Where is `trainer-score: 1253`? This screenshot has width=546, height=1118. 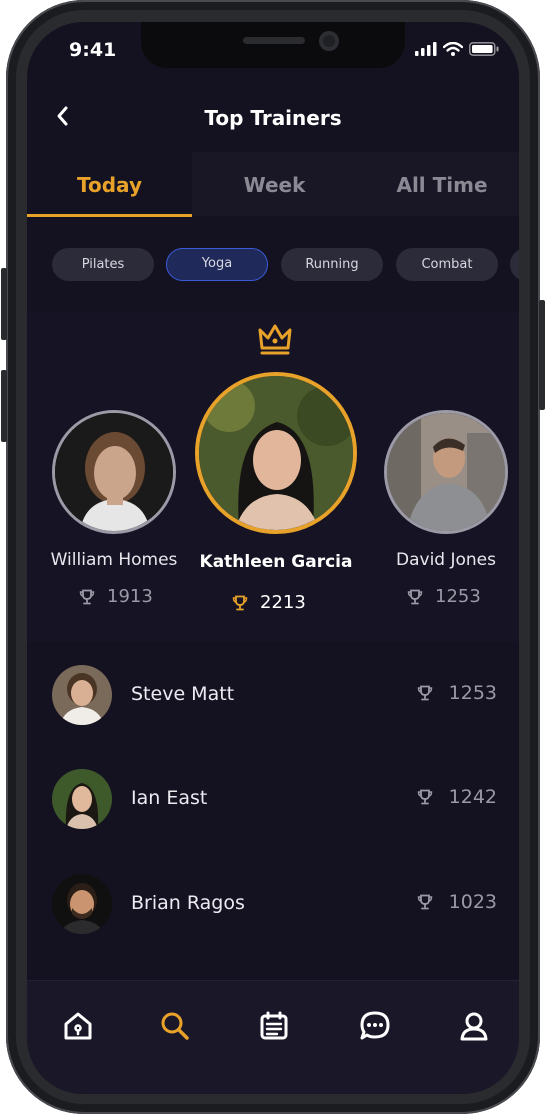
trainer-score: 1253 is located at coordinates (457, 693).